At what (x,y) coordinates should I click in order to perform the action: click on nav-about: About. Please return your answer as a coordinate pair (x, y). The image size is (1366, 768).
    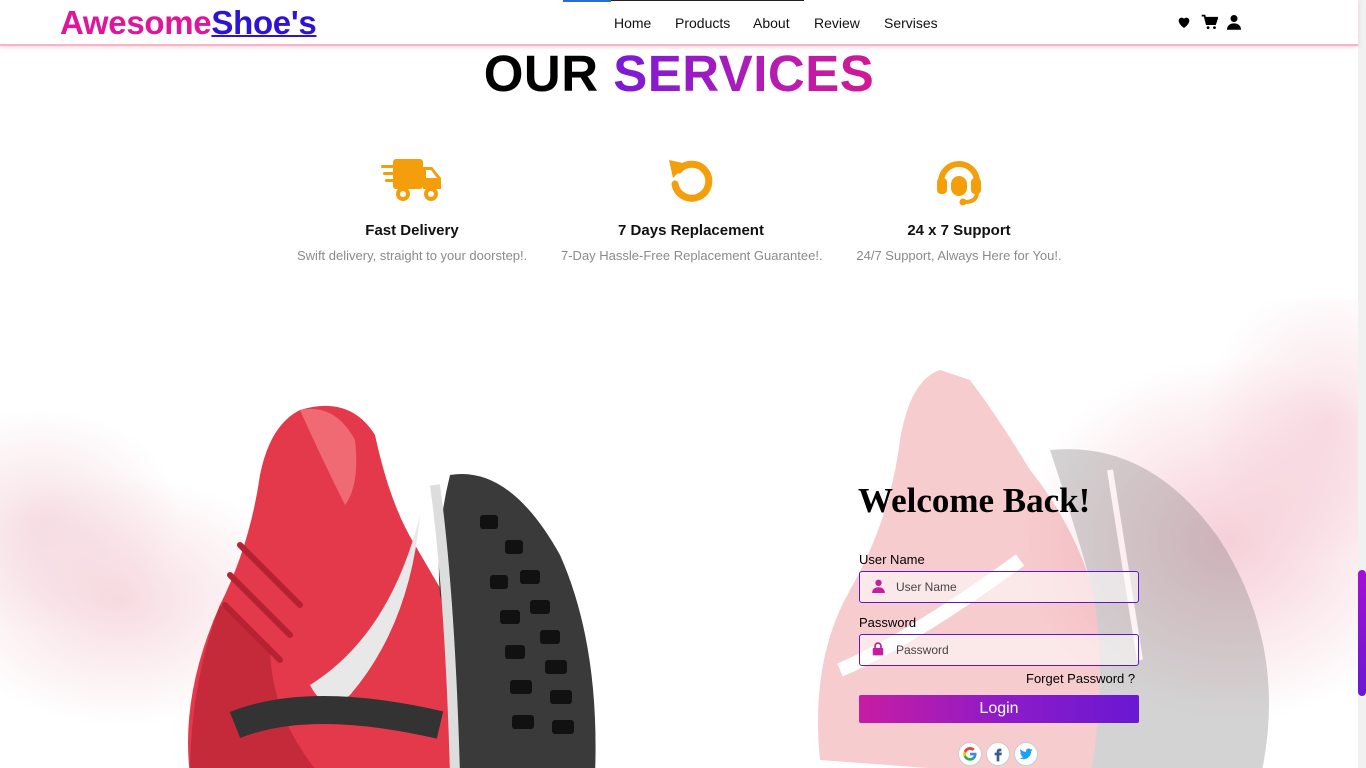
    Looking at the image, I should click on (771, 23).